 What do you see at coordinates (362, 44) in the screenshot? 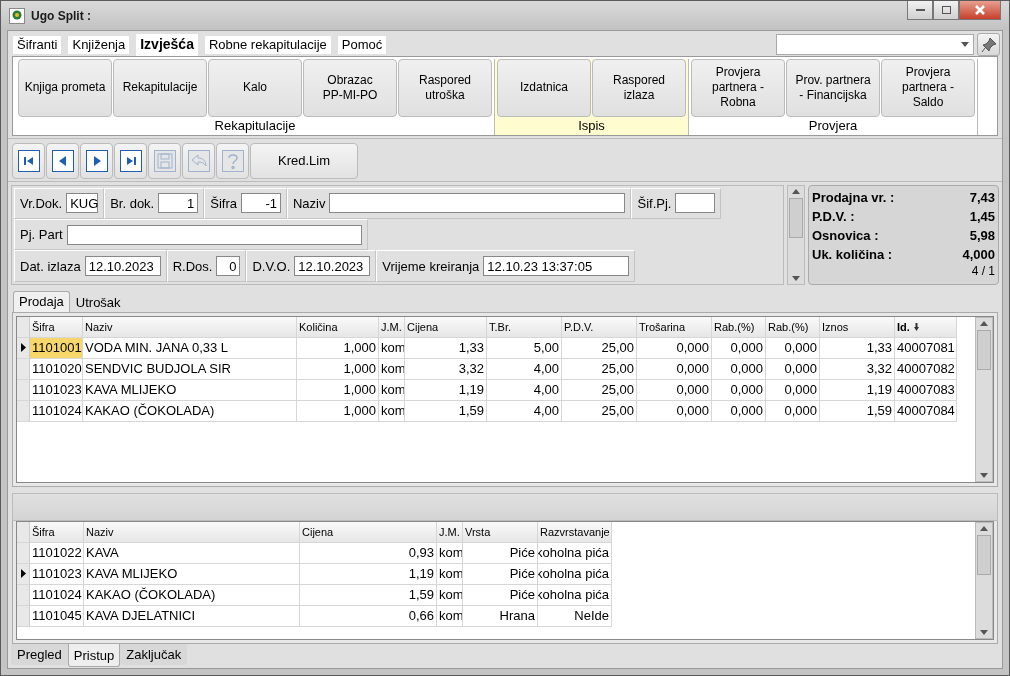
I see `menu-tab: Pomoć` at bounding box center [362, 44].